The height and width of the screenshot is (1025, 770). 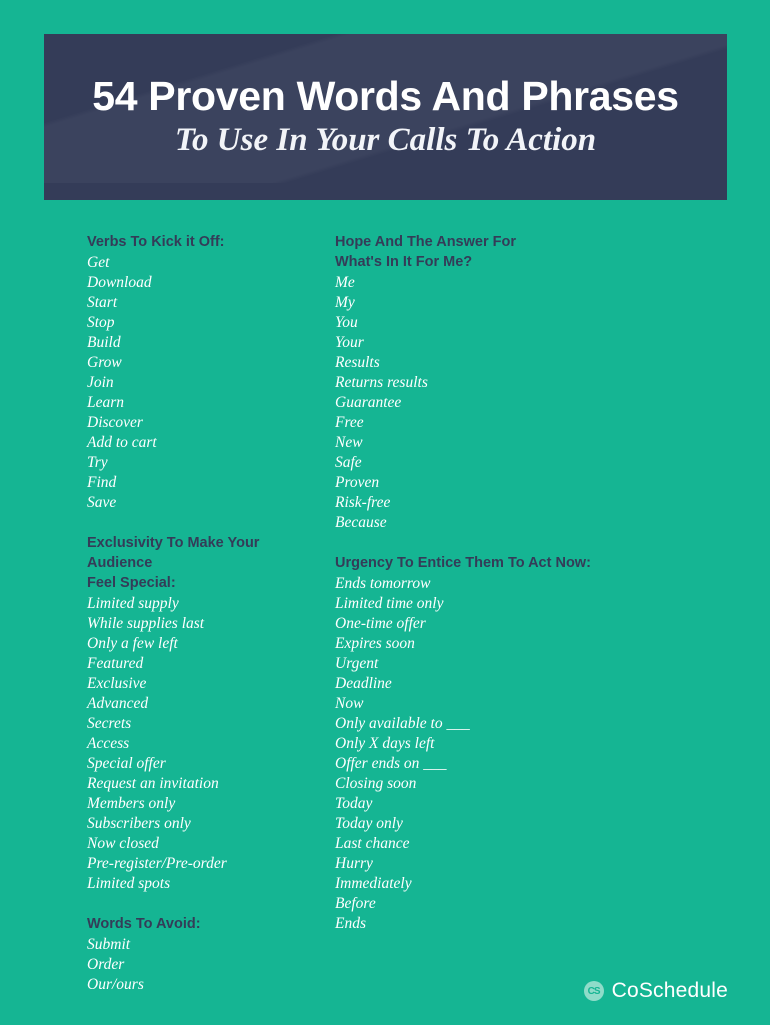 What do you see at coordinates (109, 723) in the screenshot?
I see `list-item: Secrets` at bounding box center [109, 723].